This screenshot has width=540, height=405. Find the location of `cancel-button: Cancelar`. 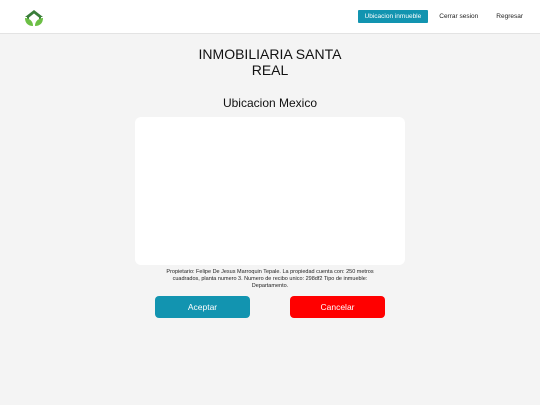

cancel-button: Cancelar is located at coordinates (337, 307).